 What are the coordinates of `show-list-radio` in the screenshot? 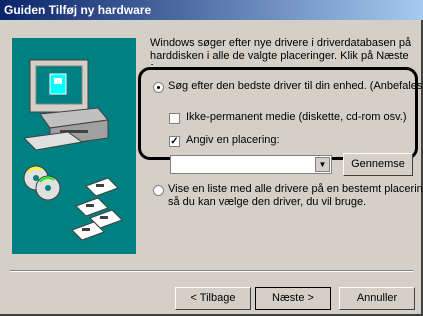 It's located at (158, 190).